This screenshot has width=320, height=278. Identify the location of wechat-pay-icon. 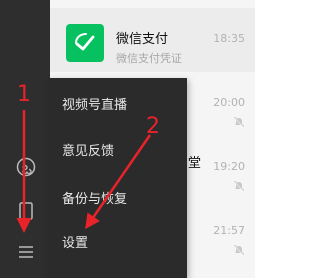
(85, 42).